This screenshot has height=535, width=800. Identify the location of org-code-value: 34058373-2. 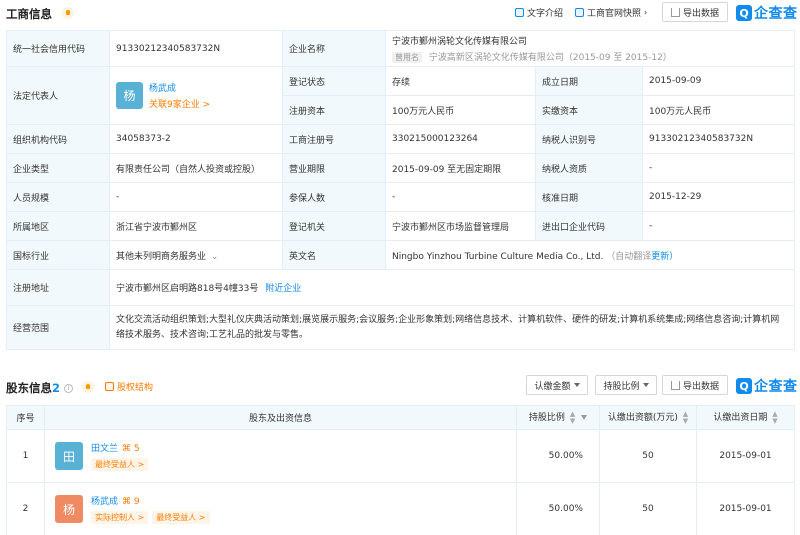
(196, 139).